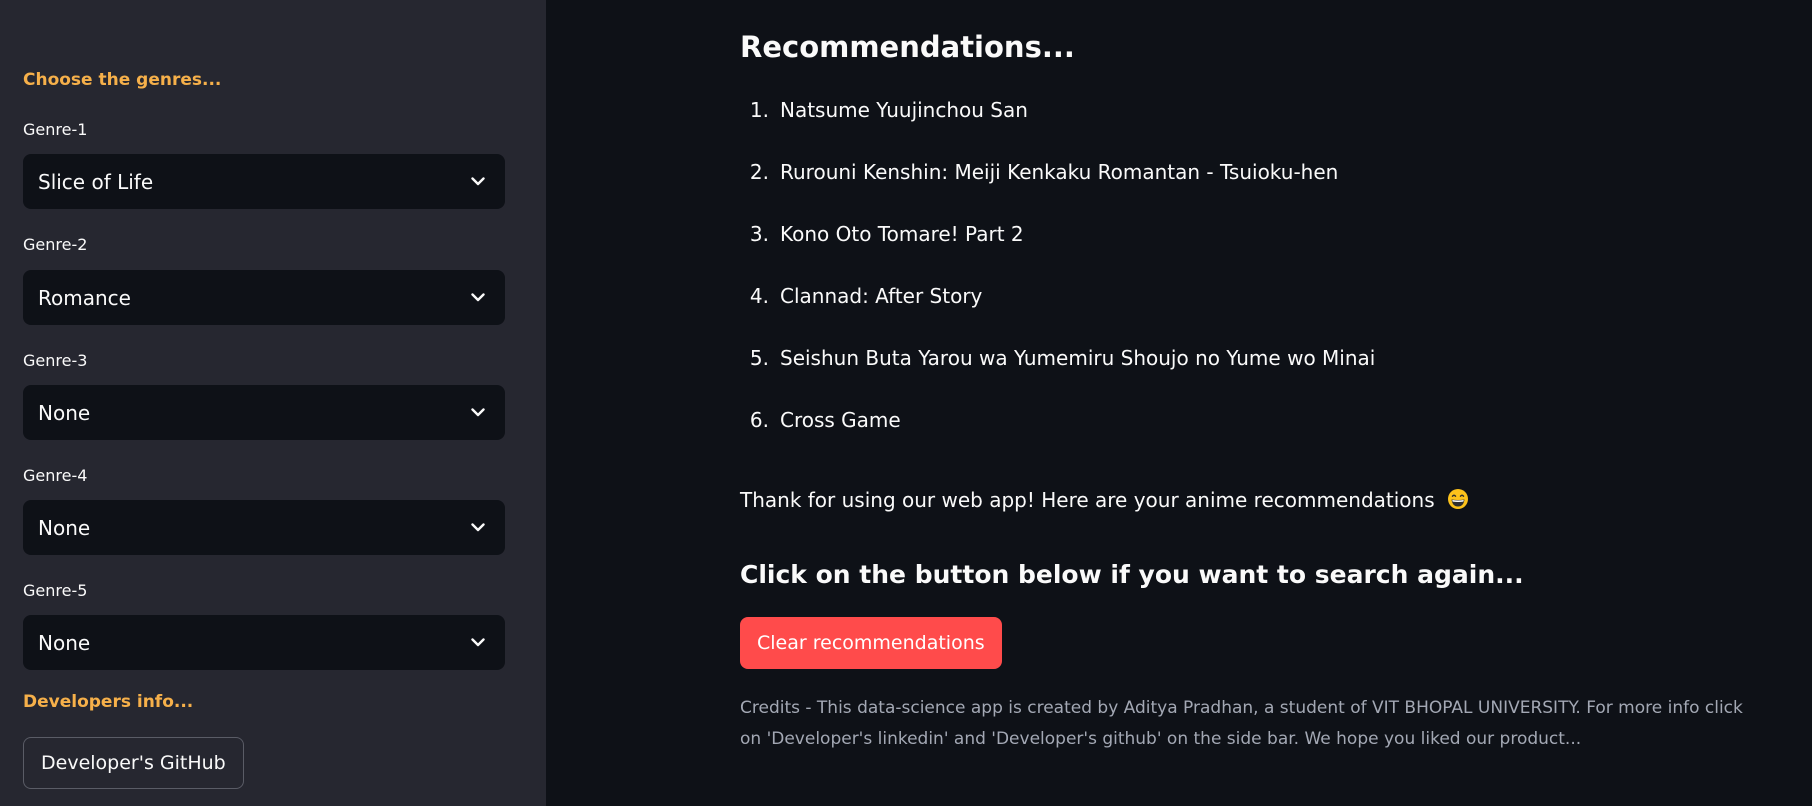 The width and height of the screenshot is (1812, 806). I want to click on list-item: 1. Natsume Yuujinchou San, so click(1255, 129).